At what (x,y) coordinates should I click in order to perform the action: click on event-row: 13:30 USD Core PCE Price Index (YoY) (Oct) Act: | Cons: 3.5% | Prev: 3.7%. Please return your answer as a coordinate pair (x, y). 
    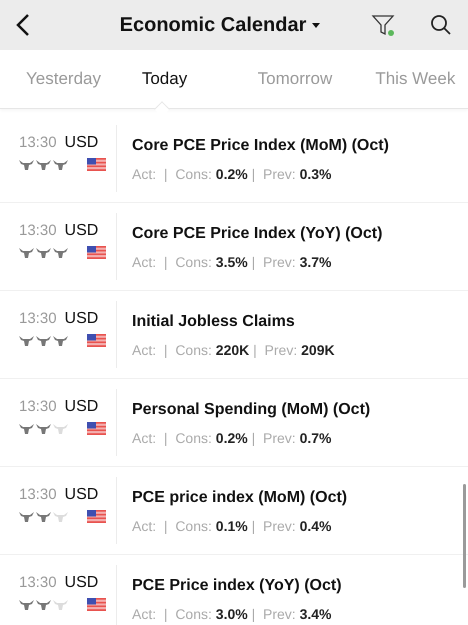
    Looking at the image, I should click on (234, 247).